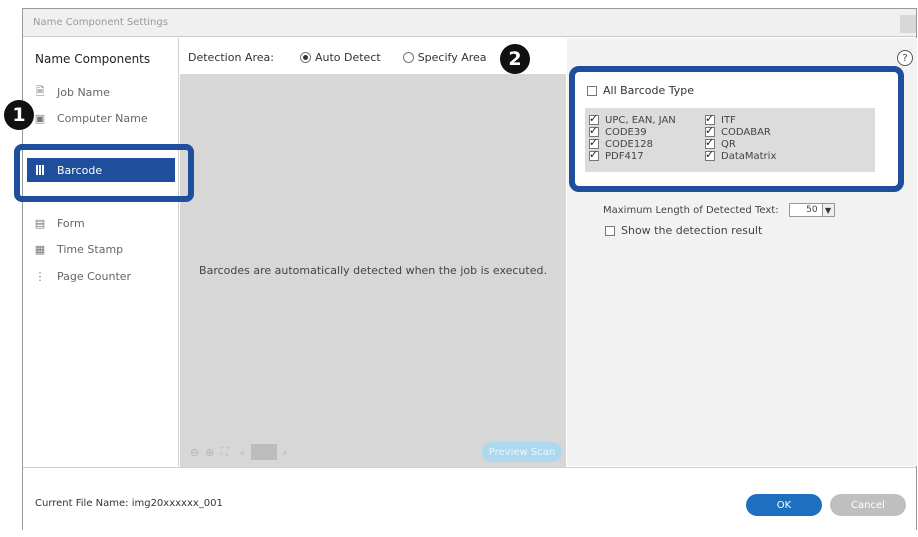  What do you see at coordinates (40, 118) in the screenshot?
I see `computer-icon: ▣` at bounding box center [40, 118].